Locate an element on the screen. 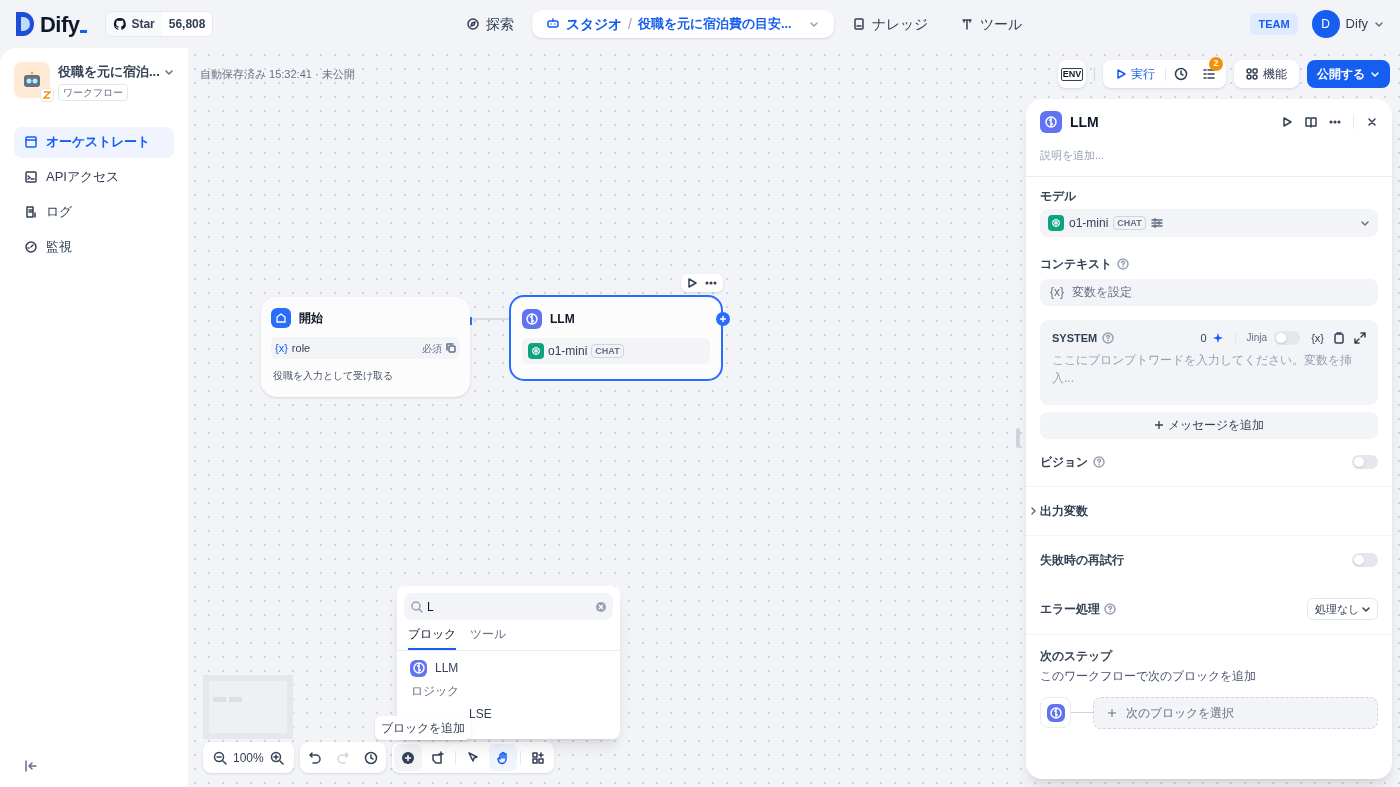 The width and height of the screenshot is (1400, 787). node-title: LLM is located at coordinates (562, 319).